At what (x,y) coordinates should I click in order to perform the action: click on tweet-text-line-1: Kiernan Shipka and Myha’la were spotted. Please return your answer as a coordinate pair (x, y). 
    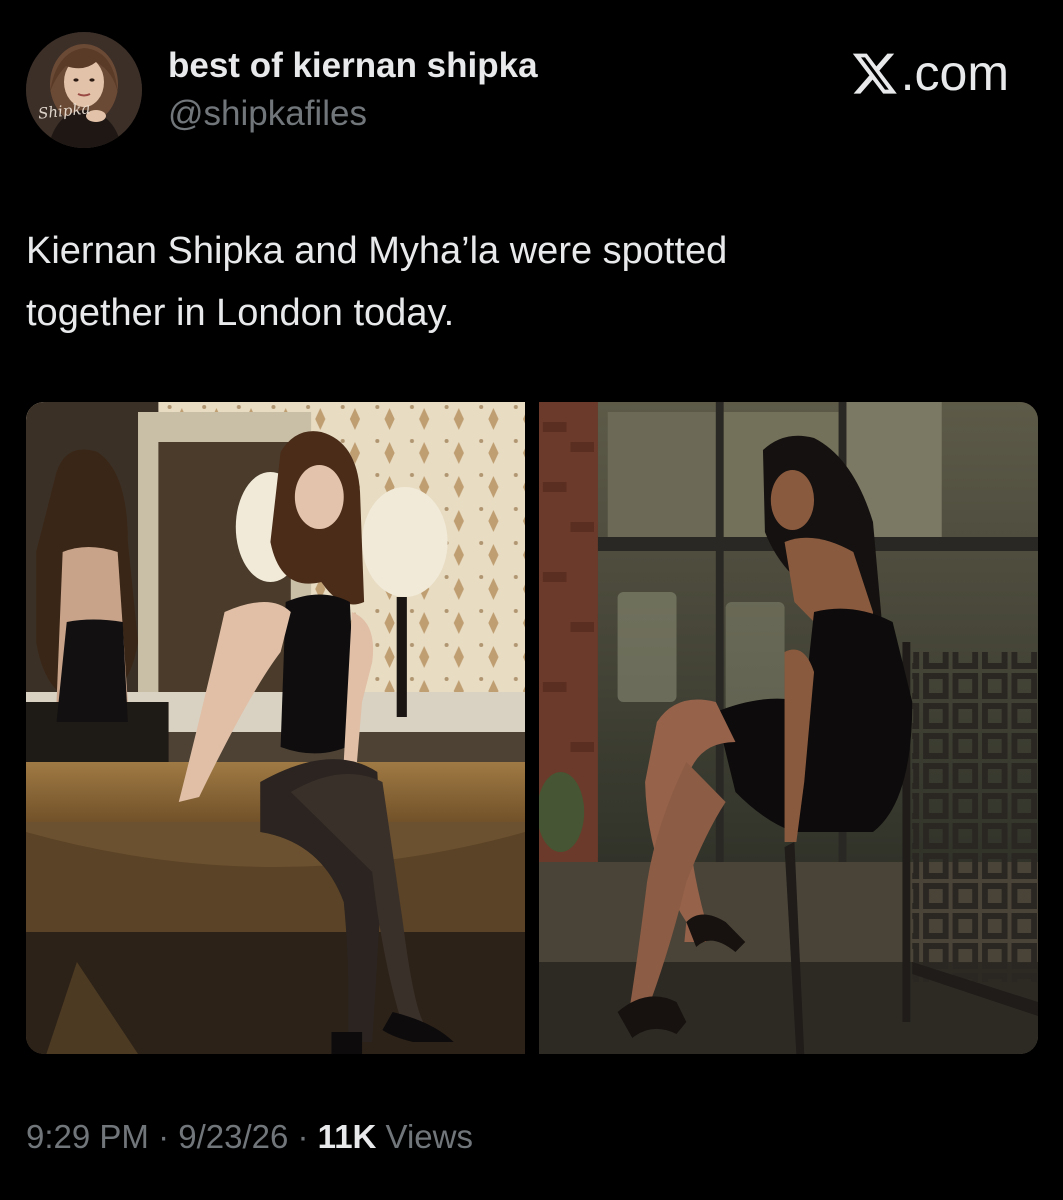
    Looking at the image, I should click on (377, 251).